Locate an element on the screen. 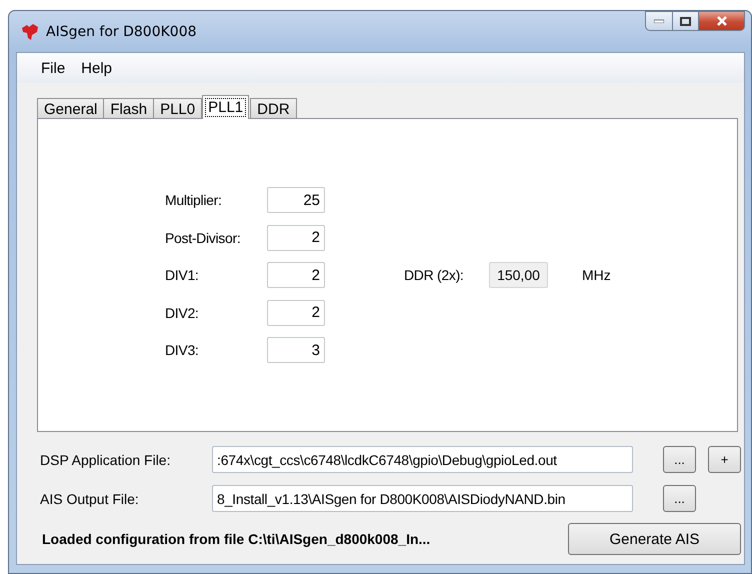  tab: DDR is located at coordinates (273, 108).